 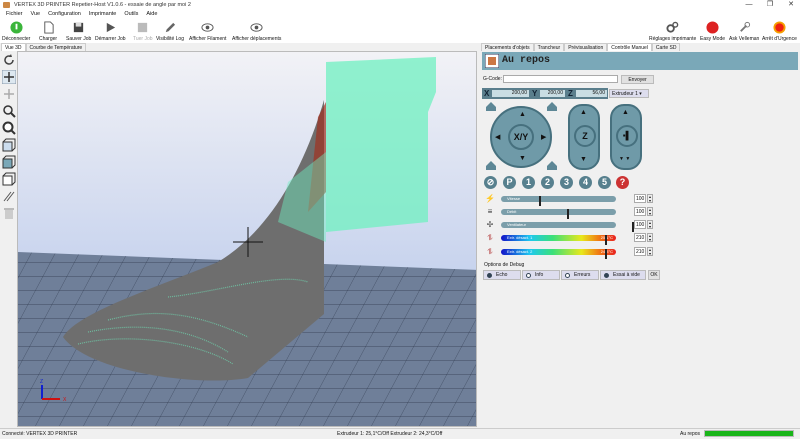 What do you see at coordinates (256, 27) in the screenshot?
I see `eye-icon` at bounding box center [256, 27].